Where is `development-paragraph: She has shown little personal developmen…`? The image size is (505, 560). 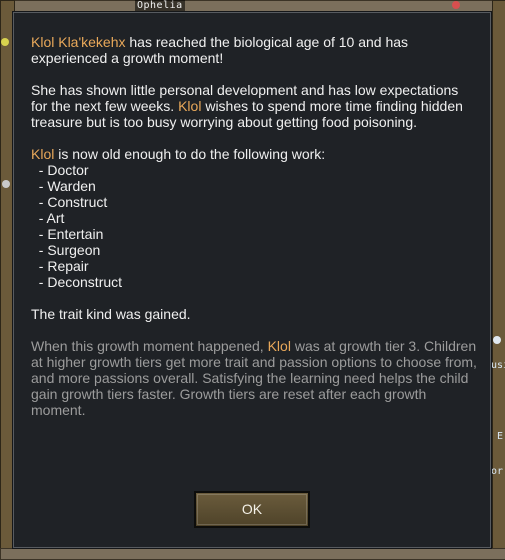
development-paragraph: She has shown little personal developmen… is located at coordinates (254, 106).